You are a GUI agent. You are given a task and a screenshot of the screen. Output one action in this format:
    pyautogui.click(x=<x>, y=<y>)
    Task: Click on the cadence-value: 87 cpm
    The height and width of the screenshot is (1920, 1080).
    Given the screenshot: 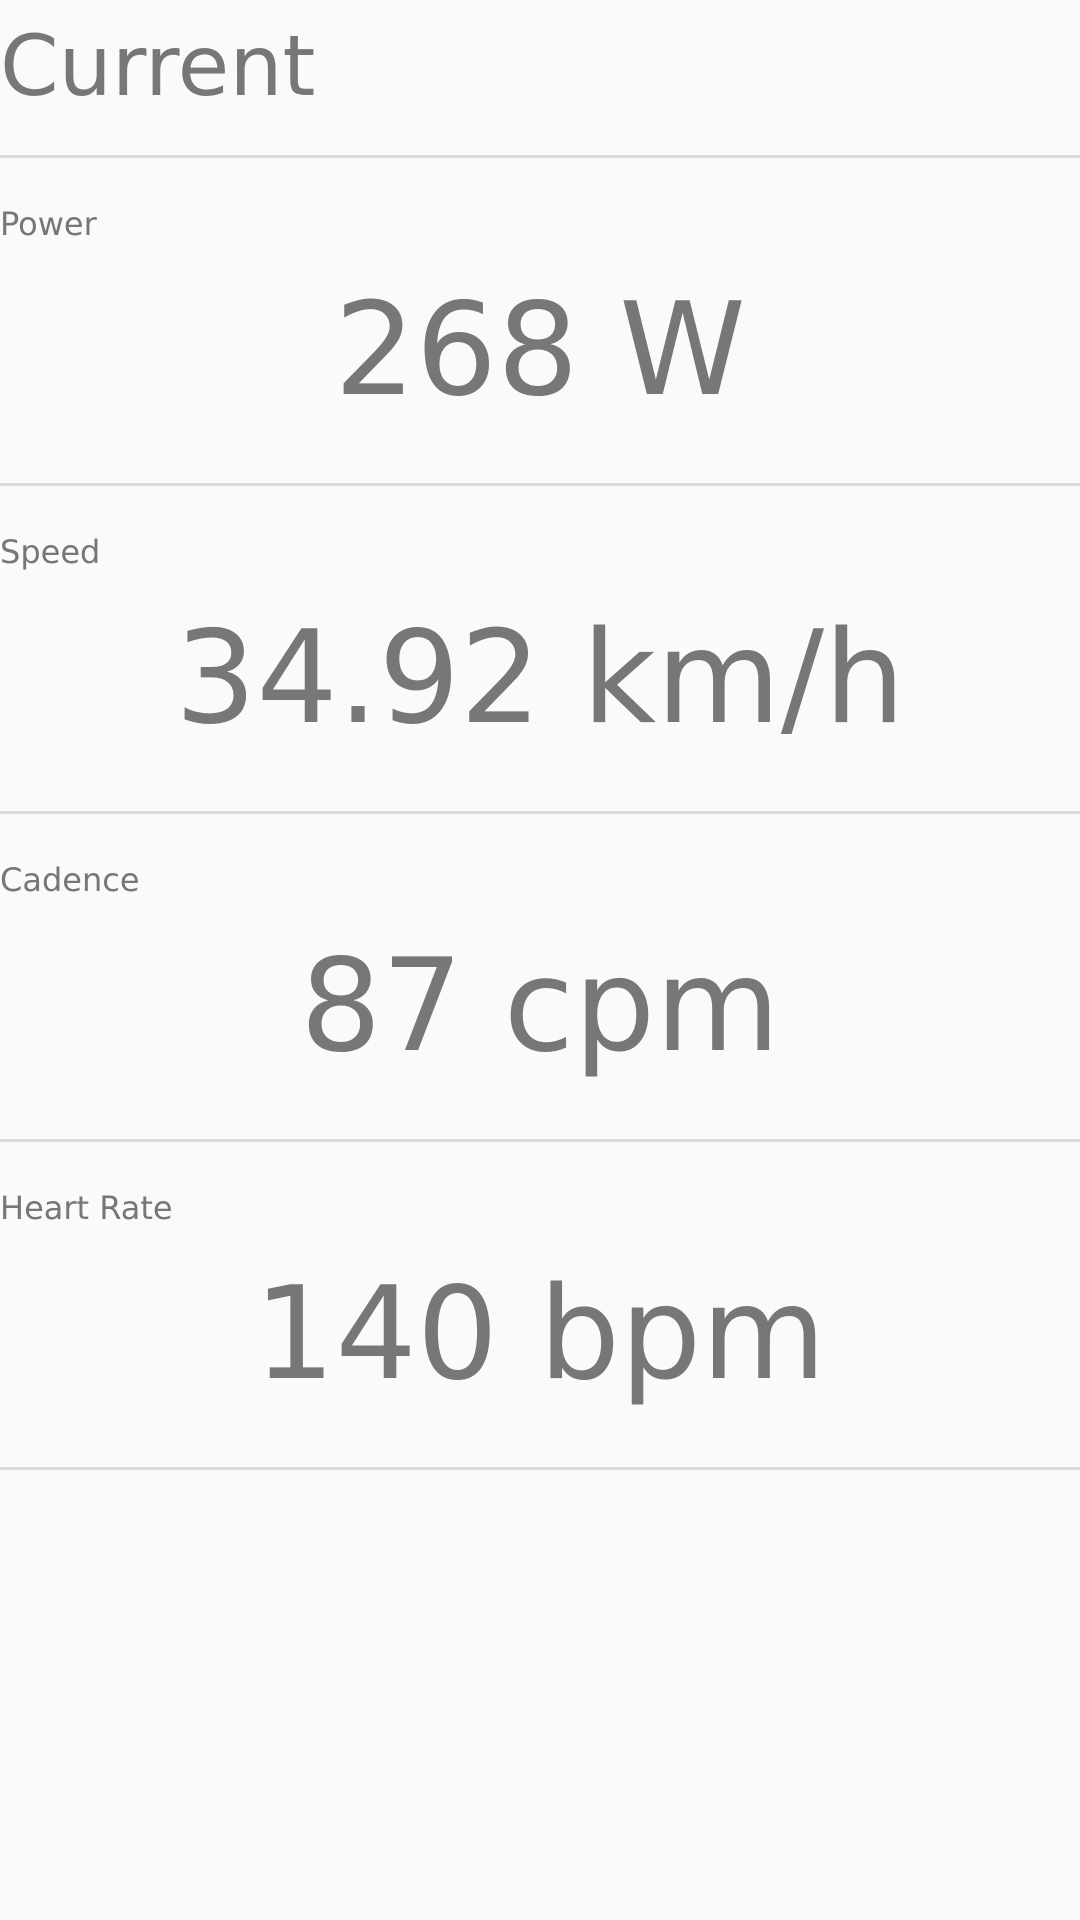 What is the action you would take?
    pyautogui.click(x=540, y=1006)
    